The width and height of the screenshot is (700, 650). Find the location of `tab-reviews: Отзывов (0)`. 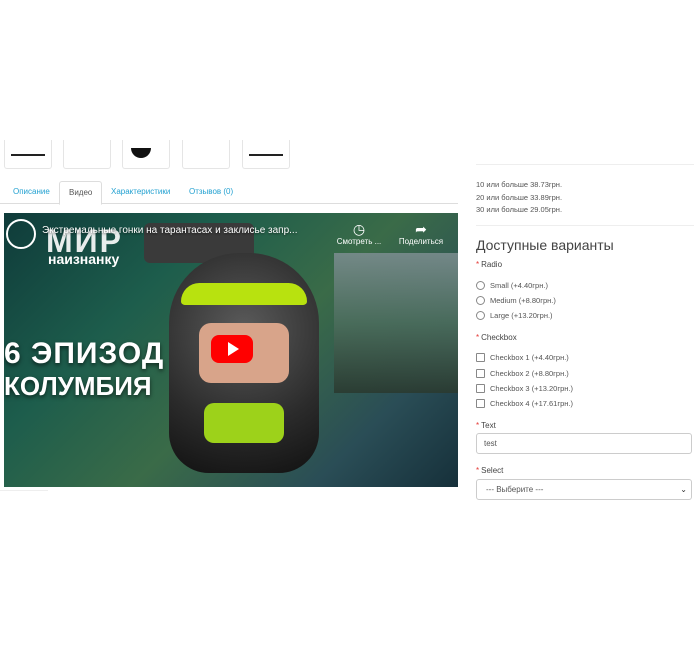

tab-reviews: Отзывов (0) is located at coordinates (211, 192).